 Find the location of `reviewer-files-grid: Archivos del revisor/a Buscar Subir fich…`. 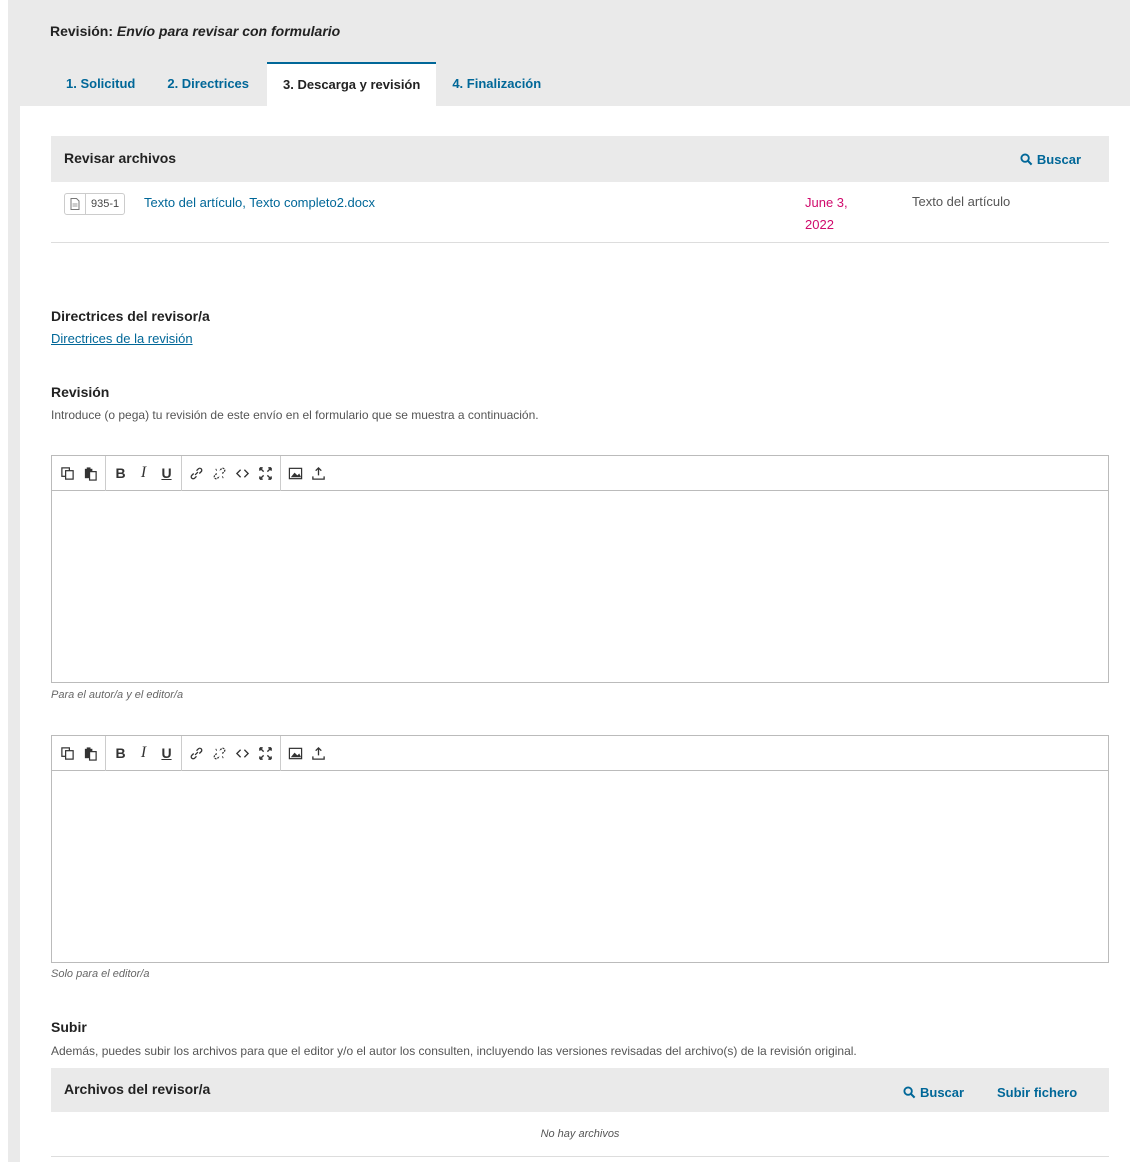

reviewer-files-grid: Archivos del revisor/a Buscar Subir fich… is located at coordinates (580, 1112).